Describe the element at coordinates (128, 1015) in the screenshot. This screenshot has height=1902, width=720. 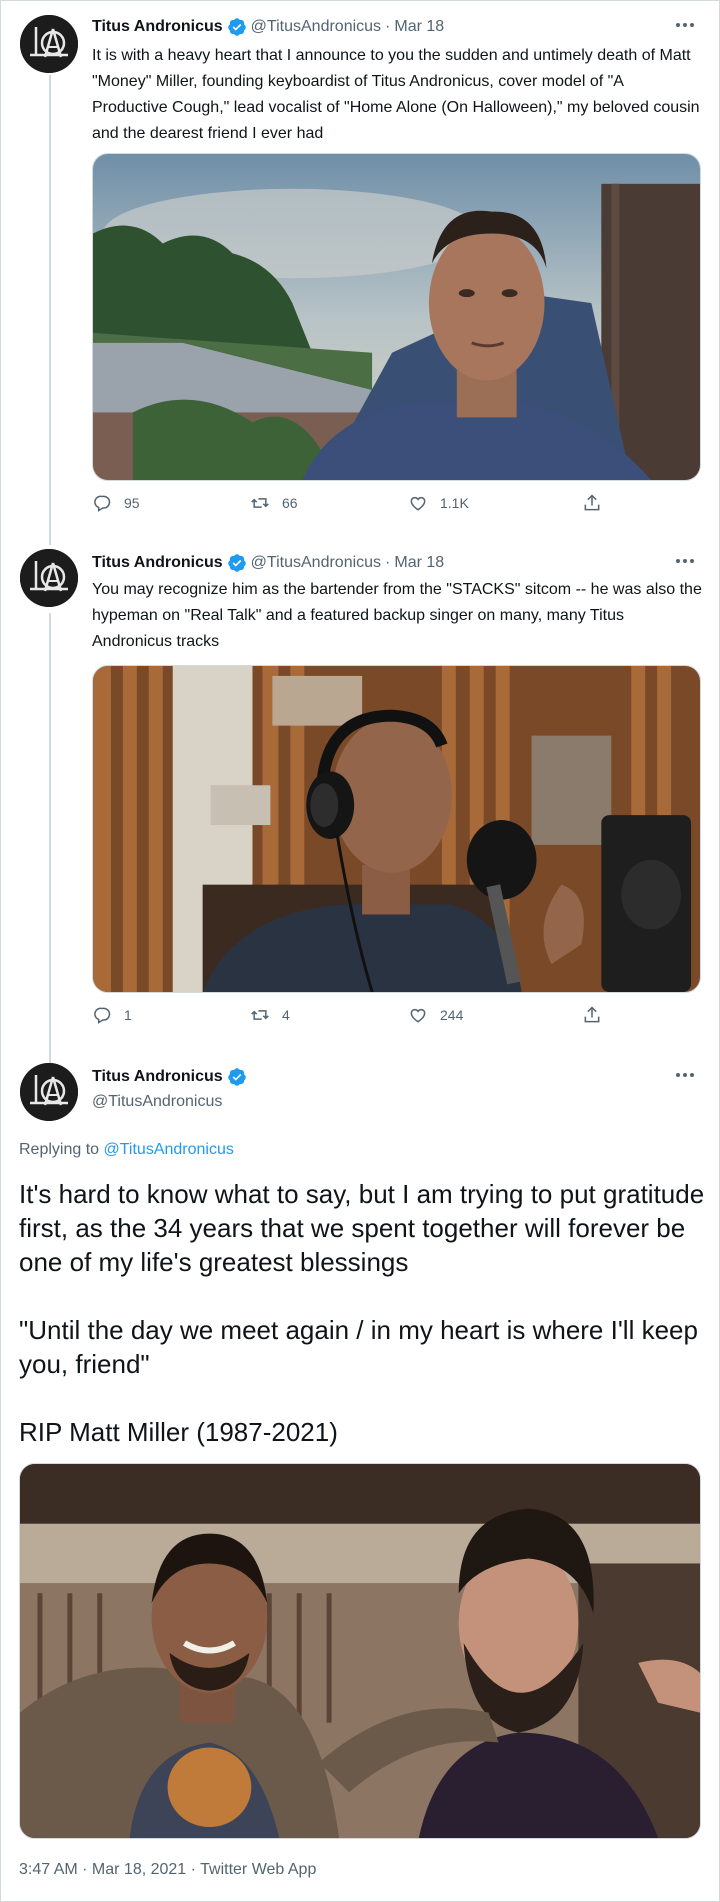
I see `reply-count: 1` at that location.